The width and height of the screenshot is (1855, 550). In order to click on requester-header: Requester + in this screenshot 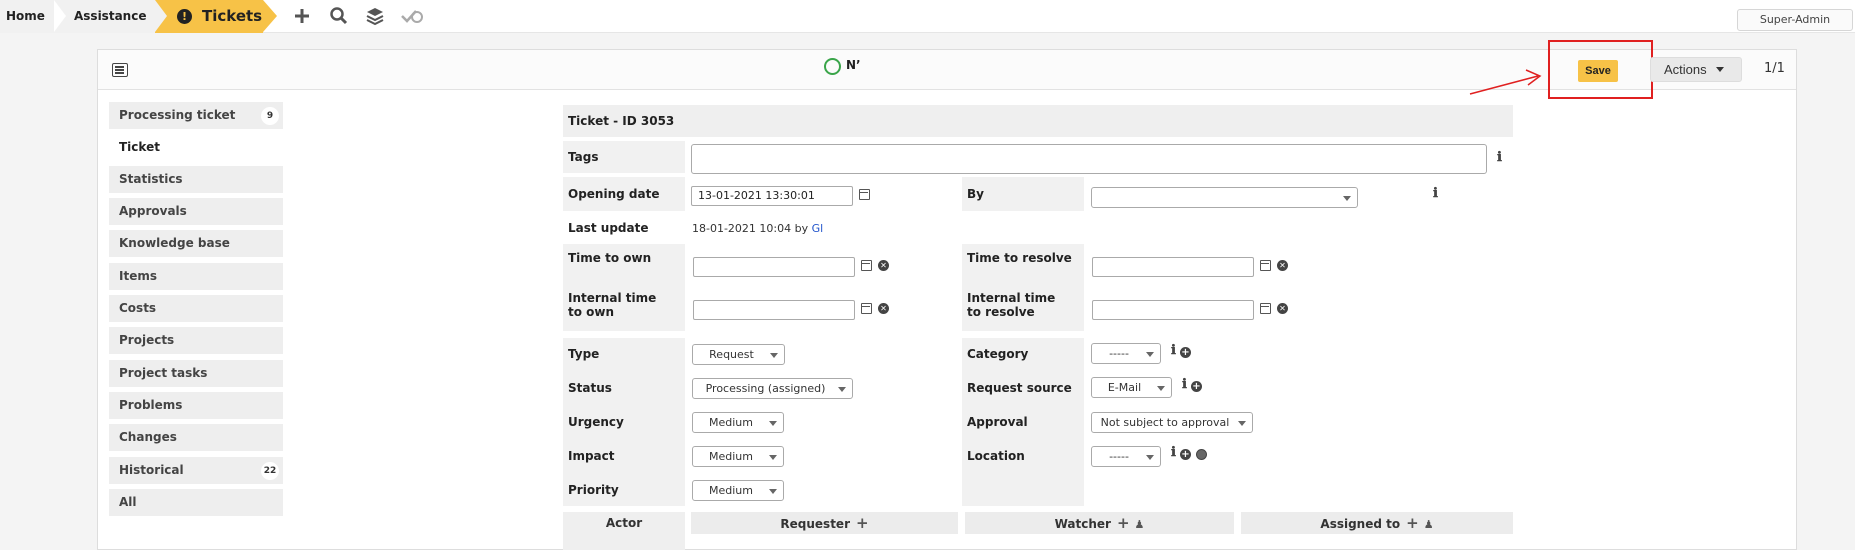, I will do `click(824, 523)`.